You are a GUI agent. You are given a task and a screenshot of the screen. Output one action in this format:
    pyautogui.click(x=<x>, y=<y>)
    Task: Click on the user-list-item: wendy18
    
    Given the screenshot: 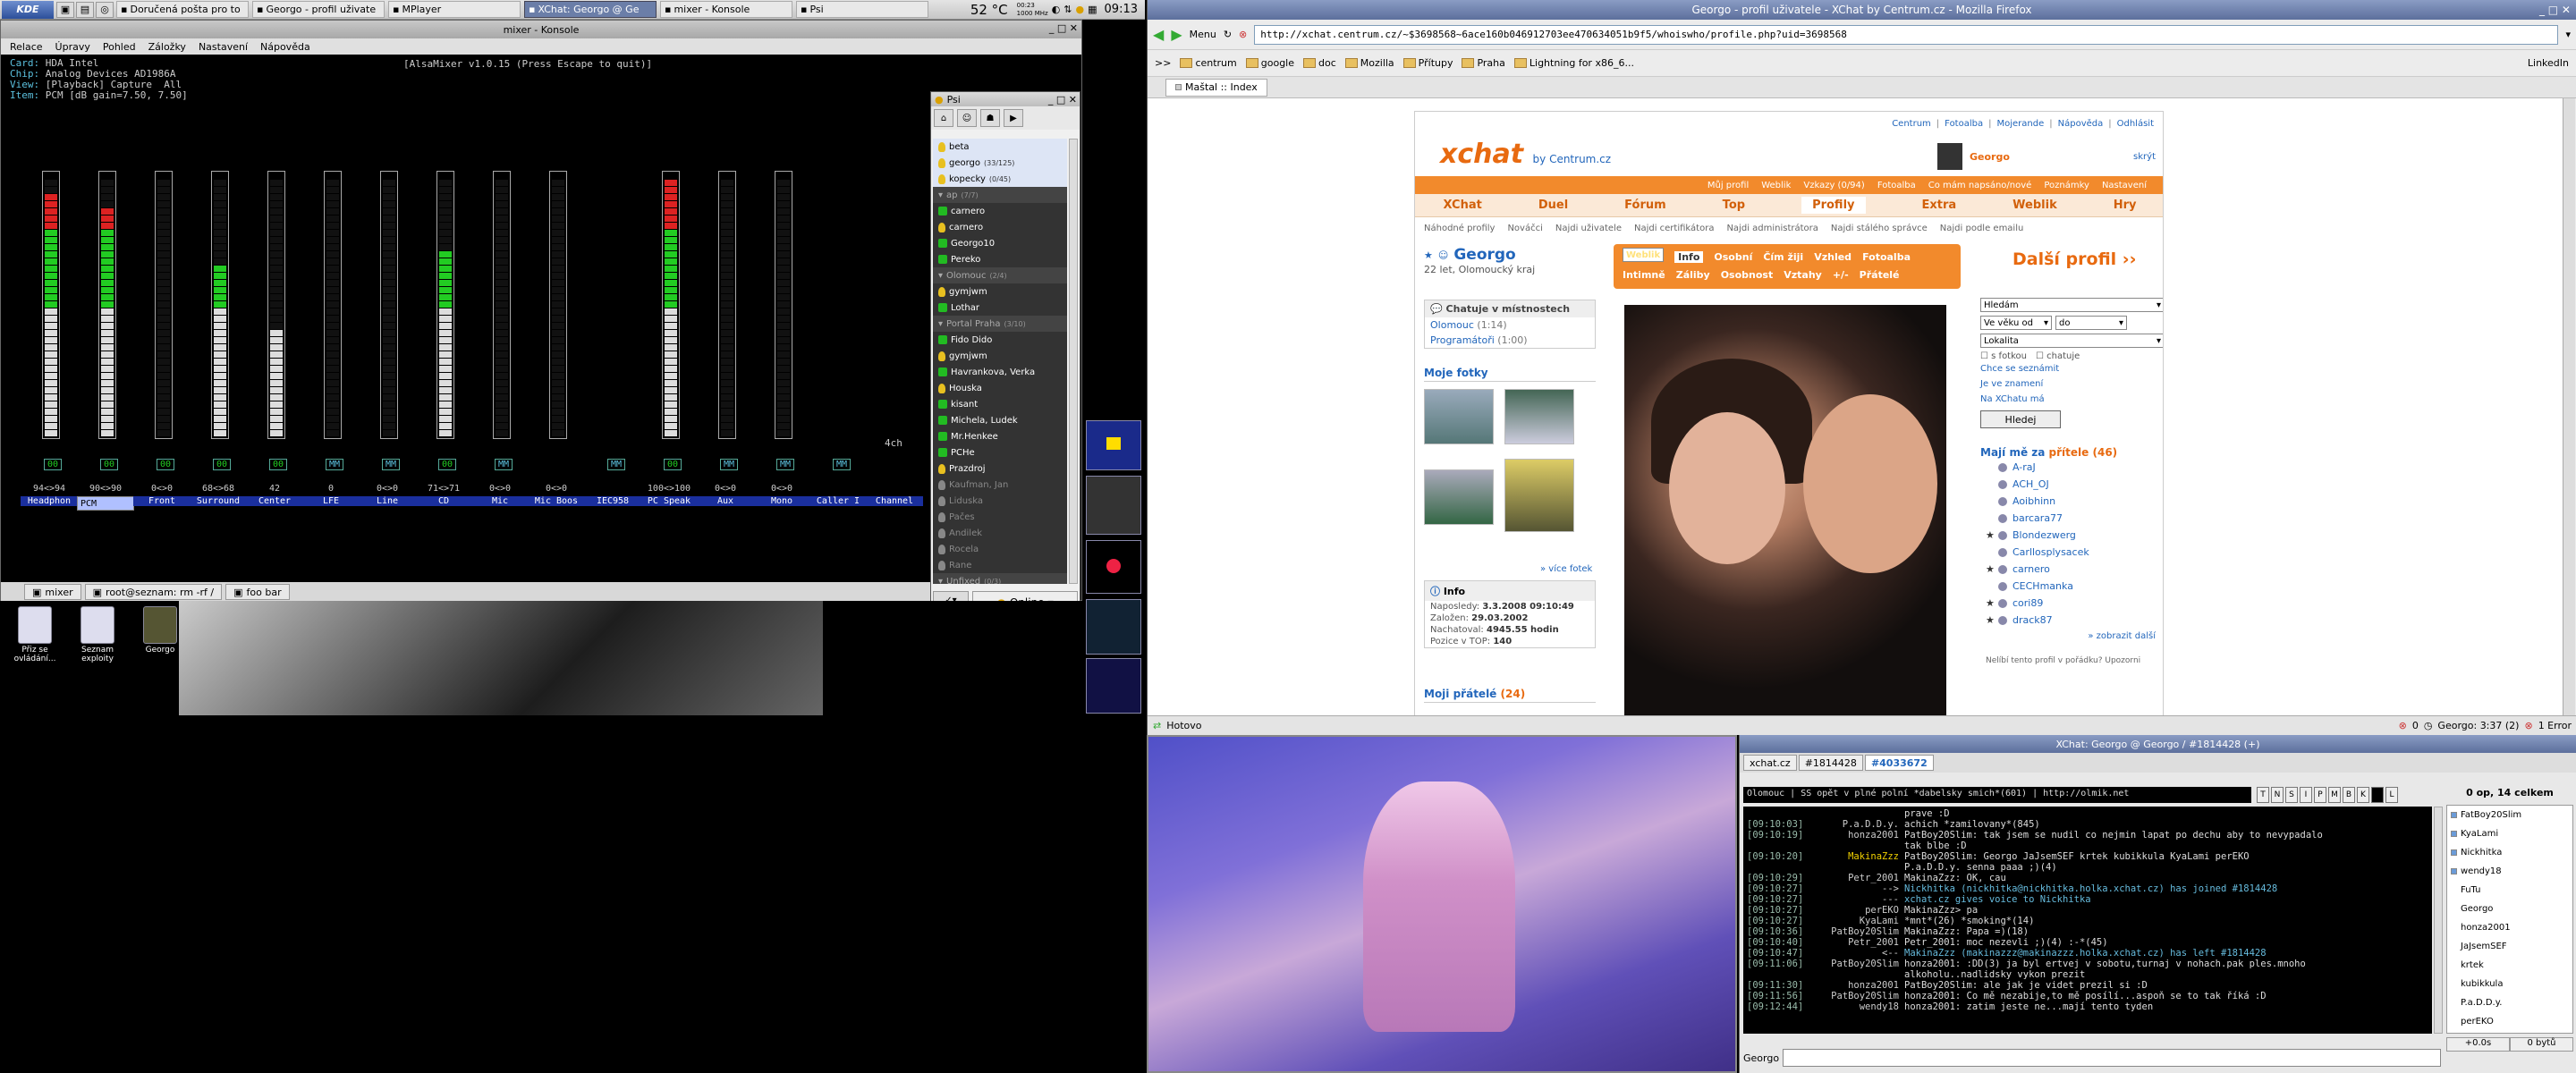 What is the action you would take?
    pyautogui.click(x=2509, y=871)
    